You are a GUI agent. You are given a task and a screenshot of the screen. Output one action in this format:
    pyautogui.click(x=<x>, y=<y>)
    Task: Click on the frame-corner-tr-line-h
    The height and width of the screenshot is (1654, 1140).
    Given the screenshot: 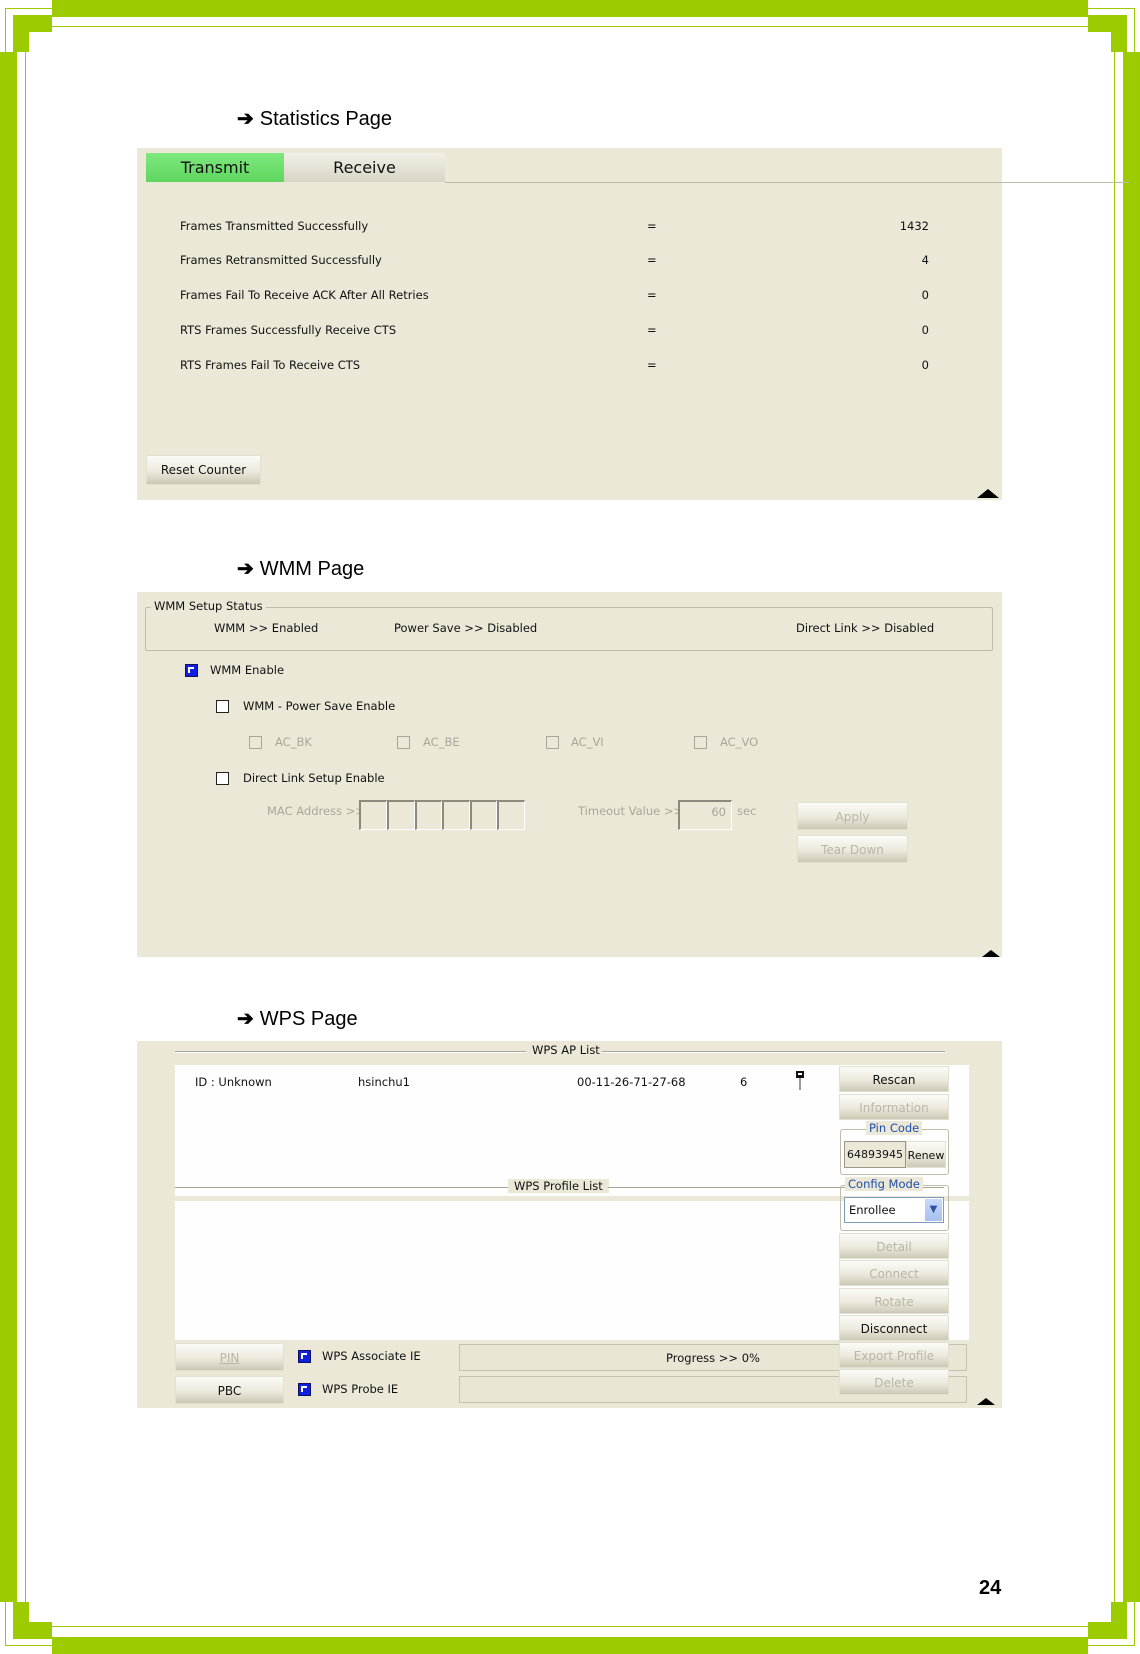 What is the action you would take?
    pyautogui.click(x=1111, y=8)
    